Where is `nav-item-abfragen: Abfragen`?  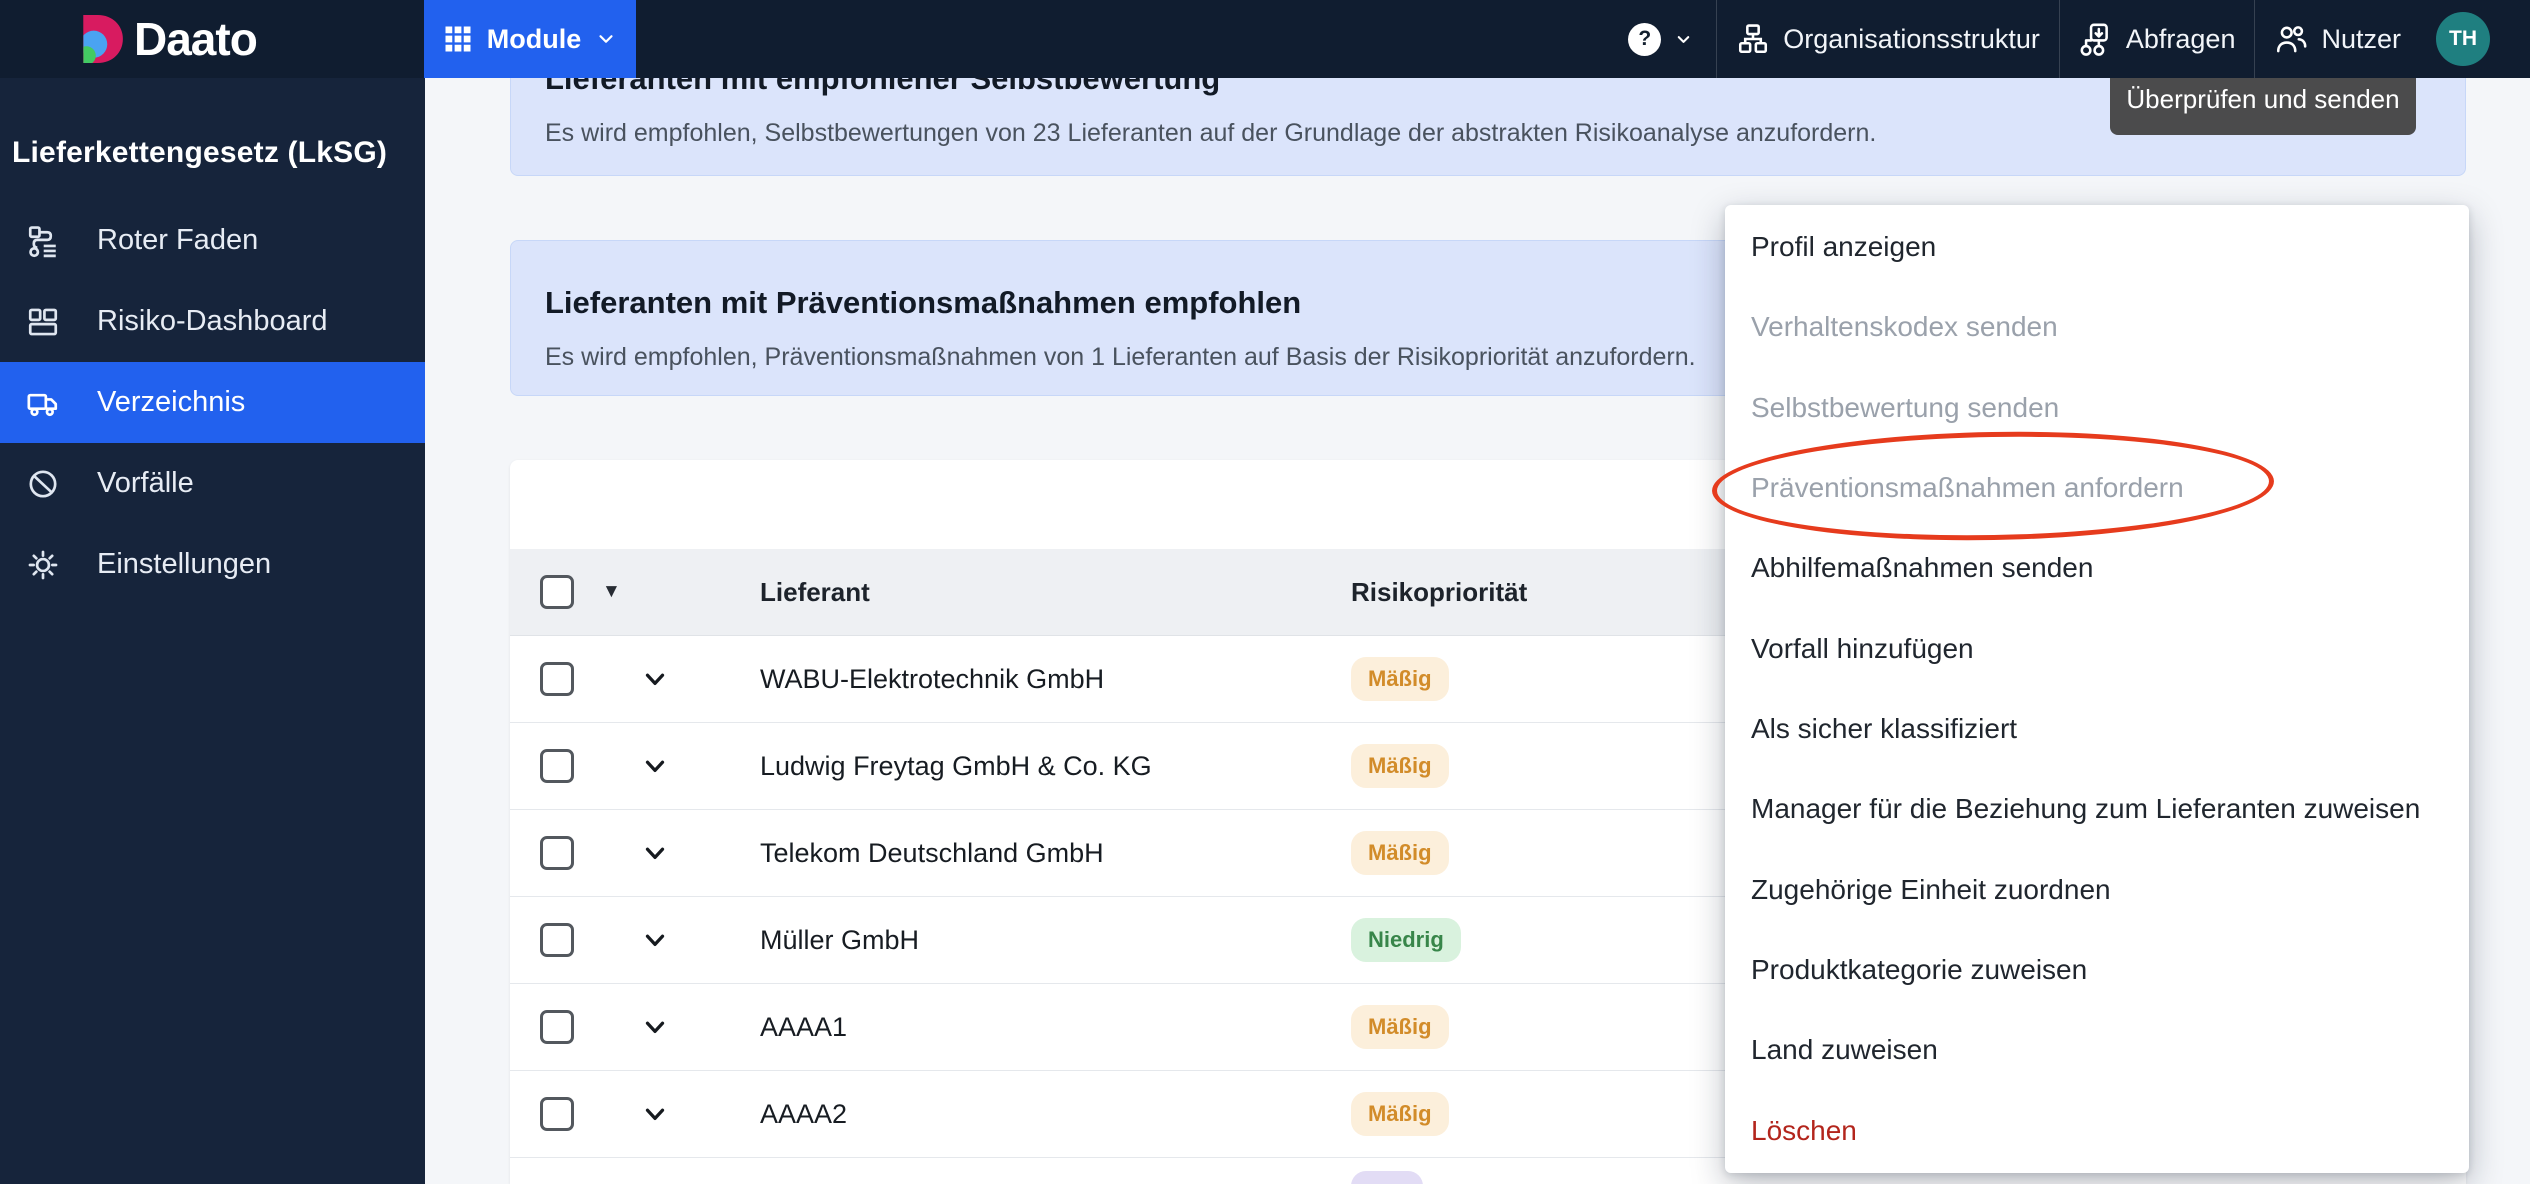
nav-item-abfragen: Abfragen is located at coordinates (2157, 39).